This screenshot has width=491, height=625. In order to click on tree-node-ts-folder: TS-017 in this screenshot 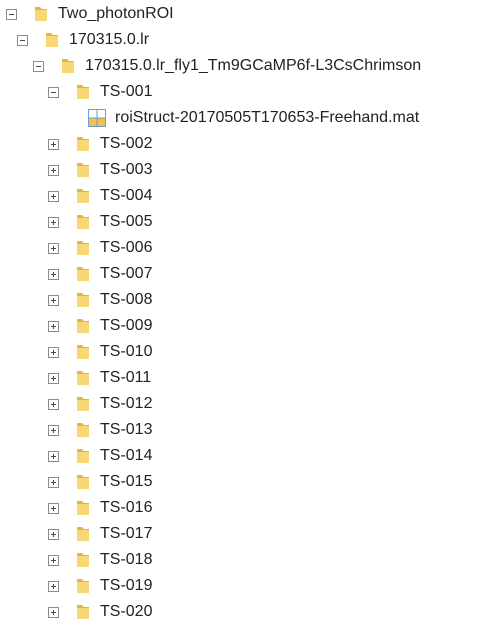, I will do `click(100, 534)`.